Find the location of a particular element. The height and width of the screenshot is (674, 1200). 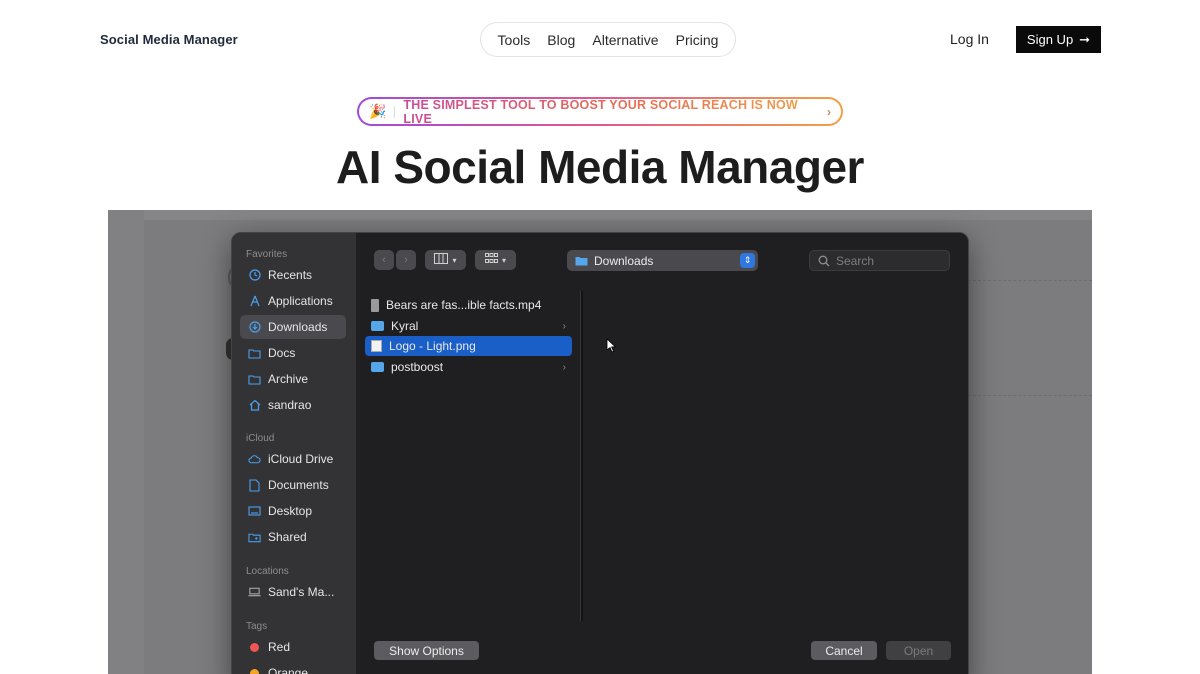

column-divider is located at coordinates (582, 456).